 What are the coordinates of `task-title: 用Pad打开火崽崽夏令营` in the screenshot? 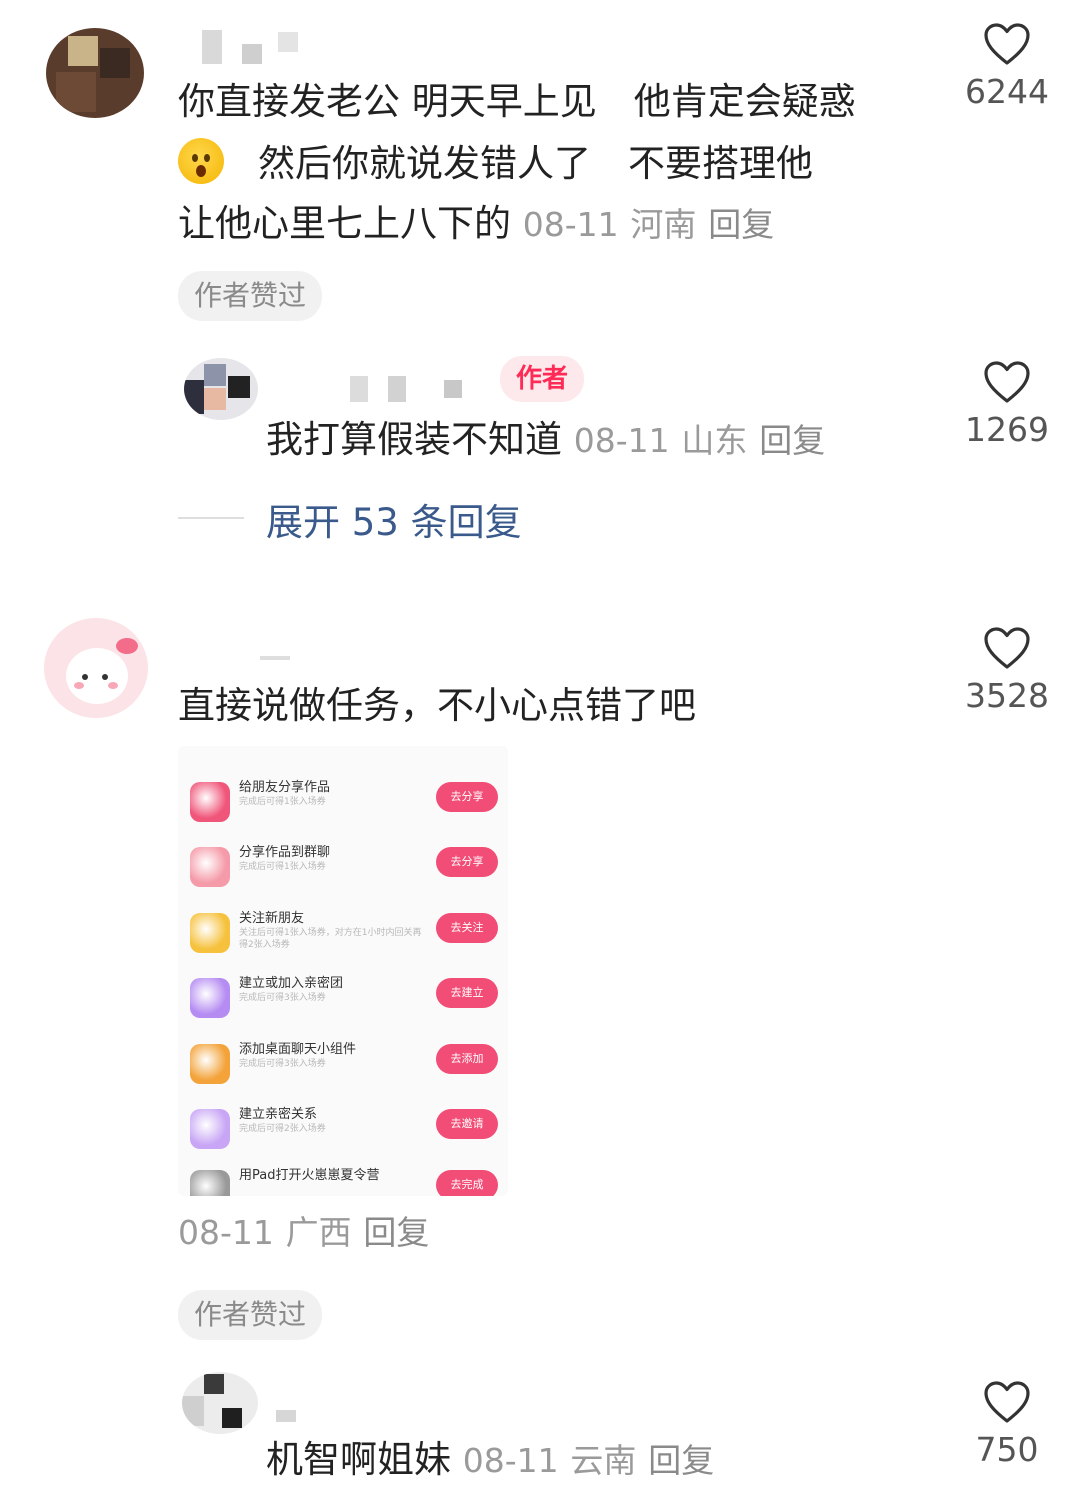 It's located at (309, 1175).